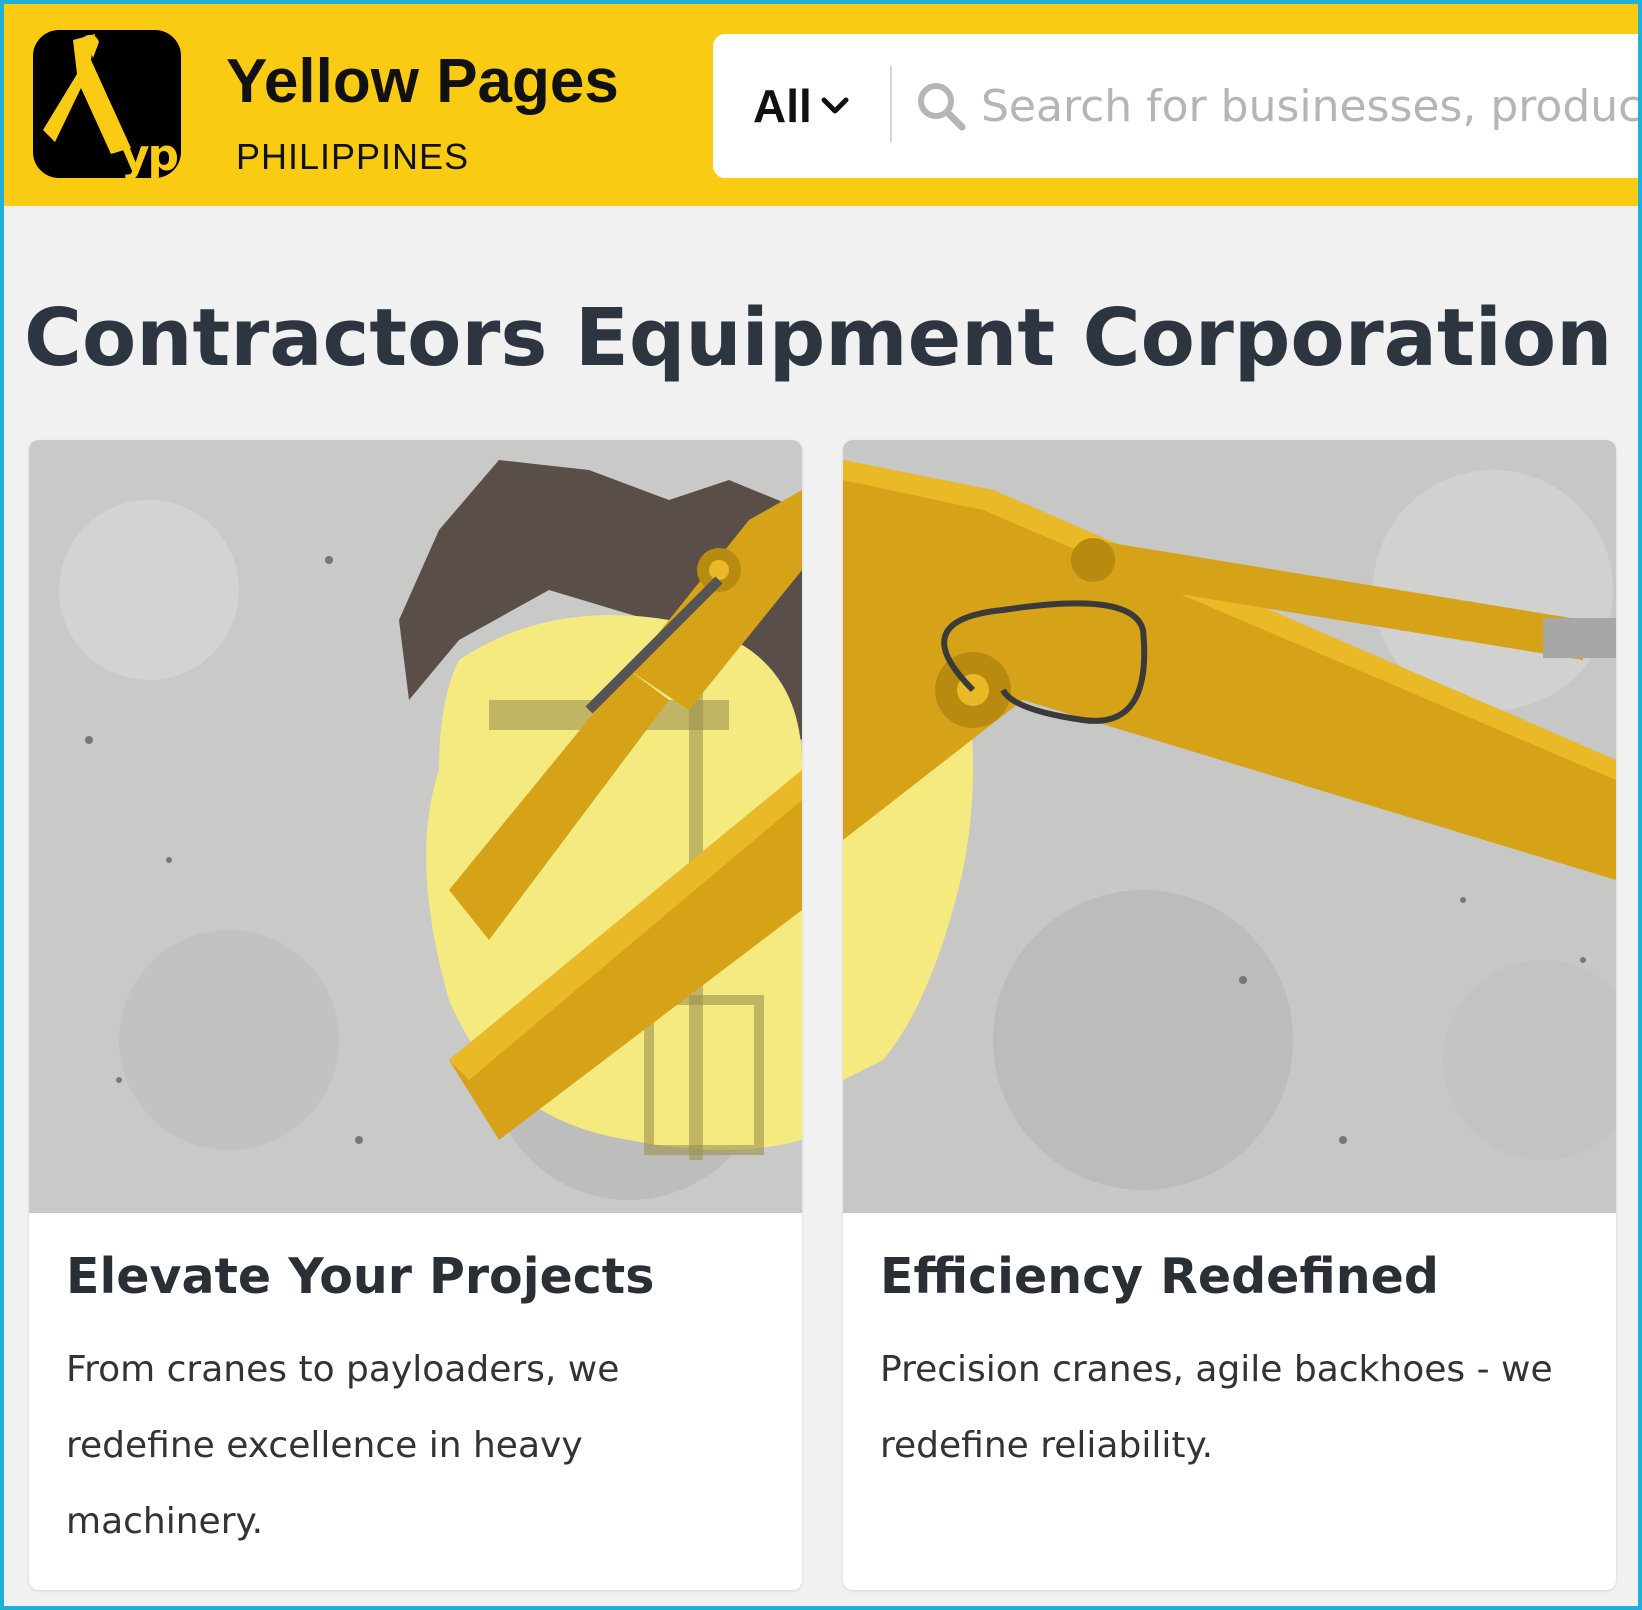  Describe the element at coordinates (149, 154) in the screenshot. I see `logo-yp-text: yp` at that location.